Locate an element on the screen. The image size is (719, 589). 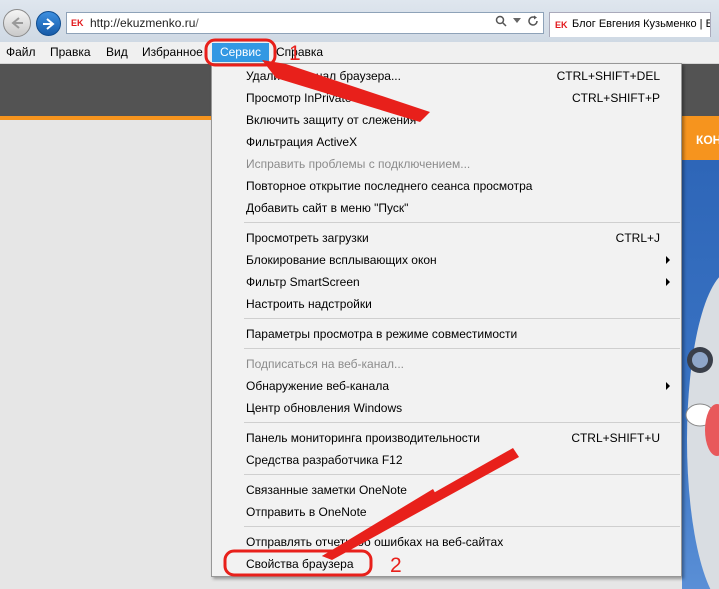
menu-item-label: Включить защиту от слежения is located at coordinates (331, 120).